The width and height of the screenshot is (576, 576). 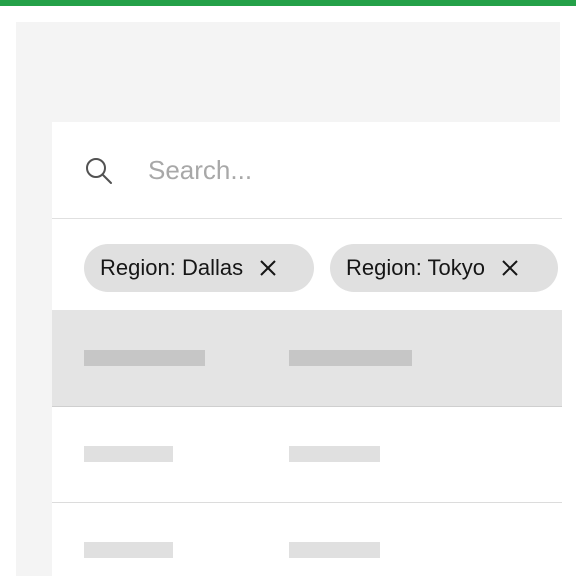 I want to click on search-bar, so click(x=307, y=170).